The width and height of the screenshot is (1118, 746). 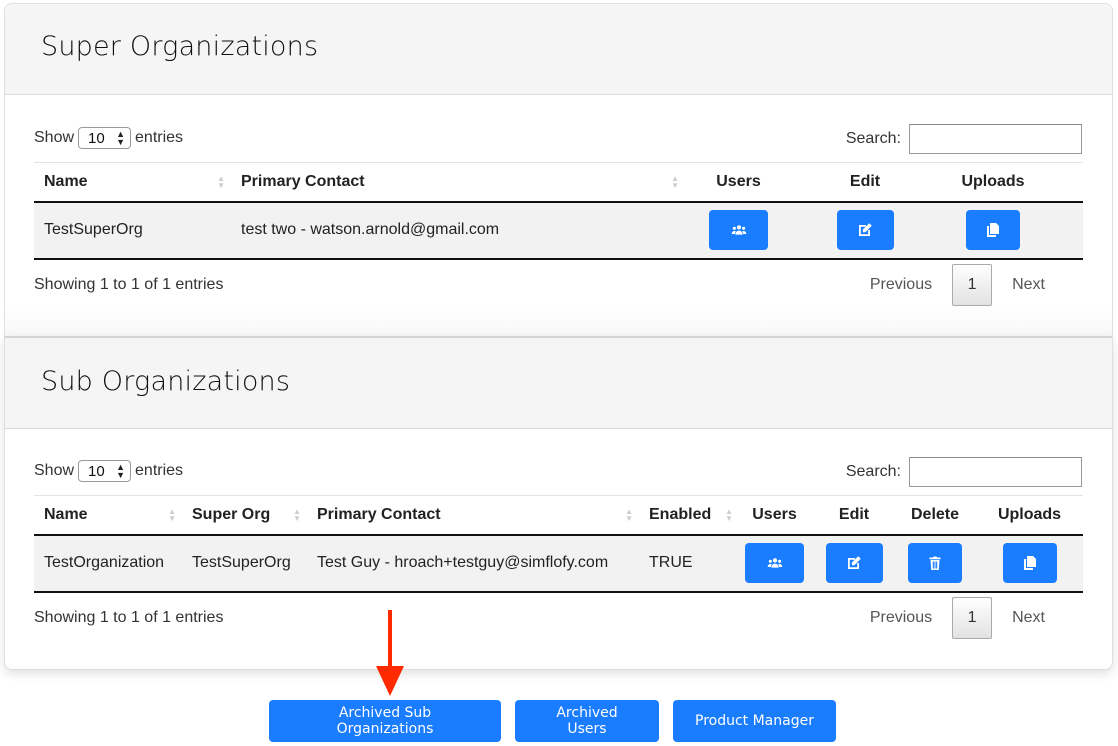 What do you see at coordinates (754, 721) in the screenshot?
I see `product-manager-button: Product Manager` at bounding box center [754, 721].